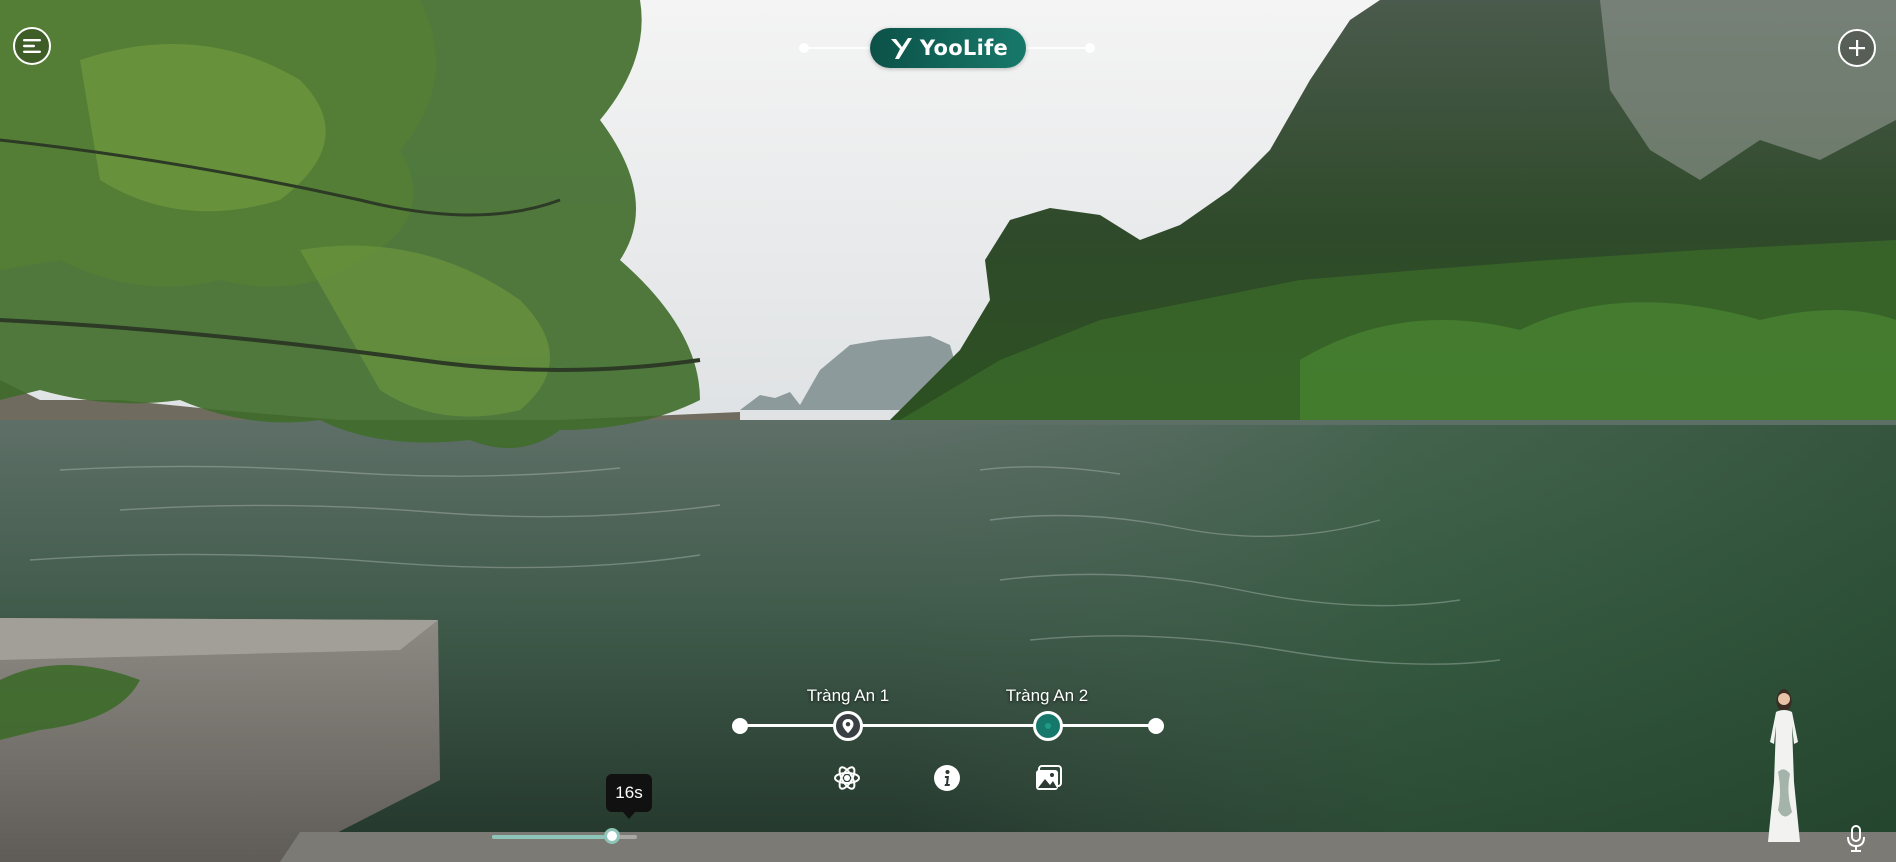 Image resolution: width=1896 pixels, height=862 pixels. I want to click on gallery-button, so click(1049, 778).